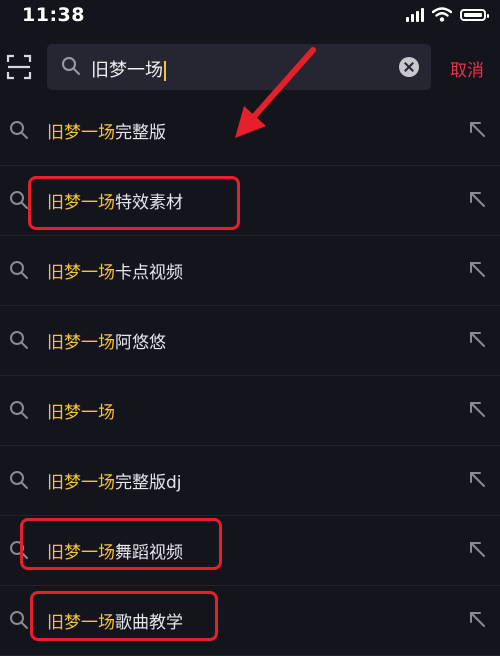 Image resolution: width=500 pixels, height=656 pixels. Describe the element at coordinates (19, 67) in the screenshot. I see `scan-icon` at that location.